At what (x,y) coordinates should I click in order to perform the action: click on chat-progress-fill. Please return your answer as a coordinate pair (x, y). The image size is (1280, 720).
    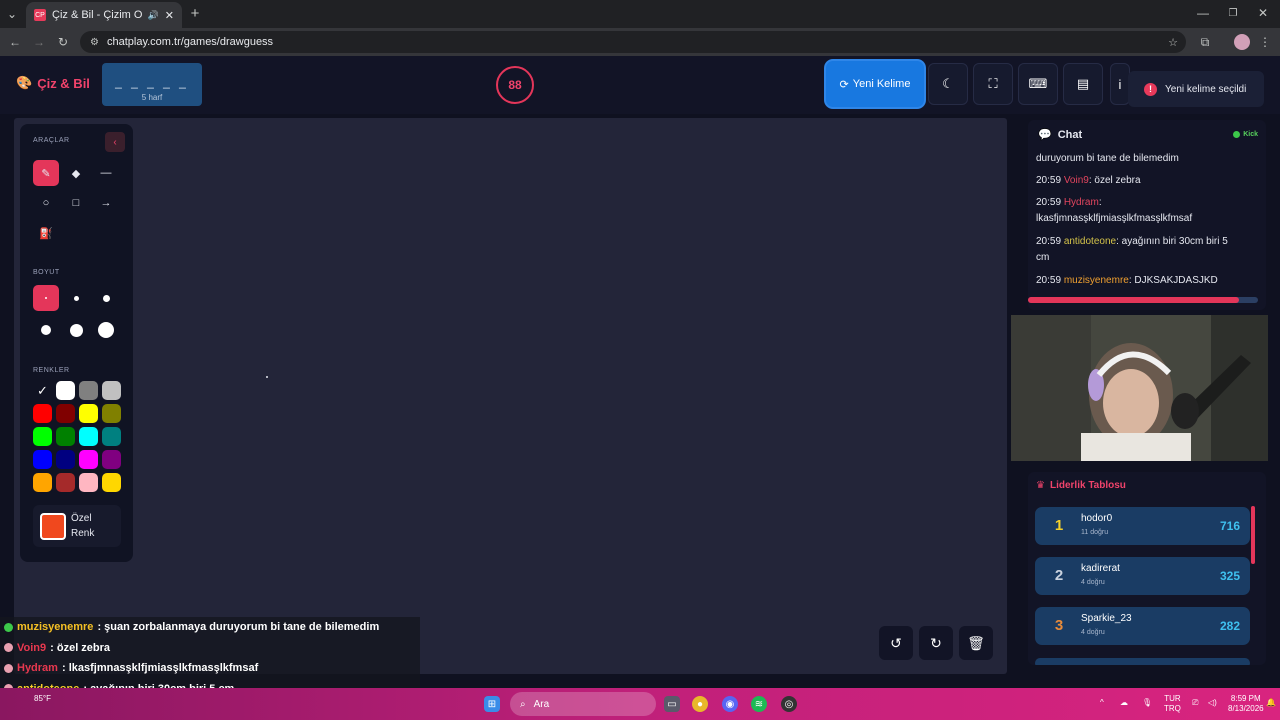
    Looking at the image, I should click on (1133, 300).